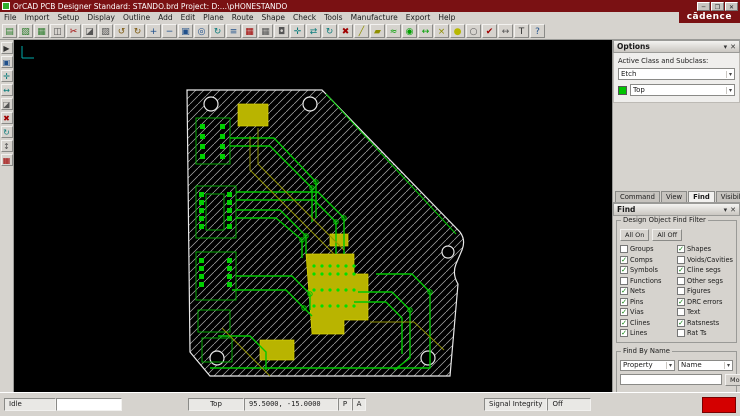 The height and width of the screenshot is (416, 740). I want to click on all-on-button: All On, so click(635, 235).